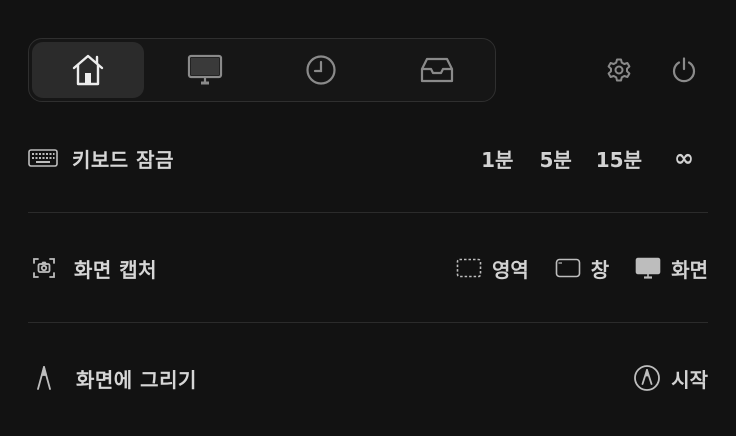 The height and width of the screenshot is (436, 736). What do you see at coordinates (497, 158) in the screenshot?
I see `lock-1min-option: 1분` at bounding box center [497, 158].